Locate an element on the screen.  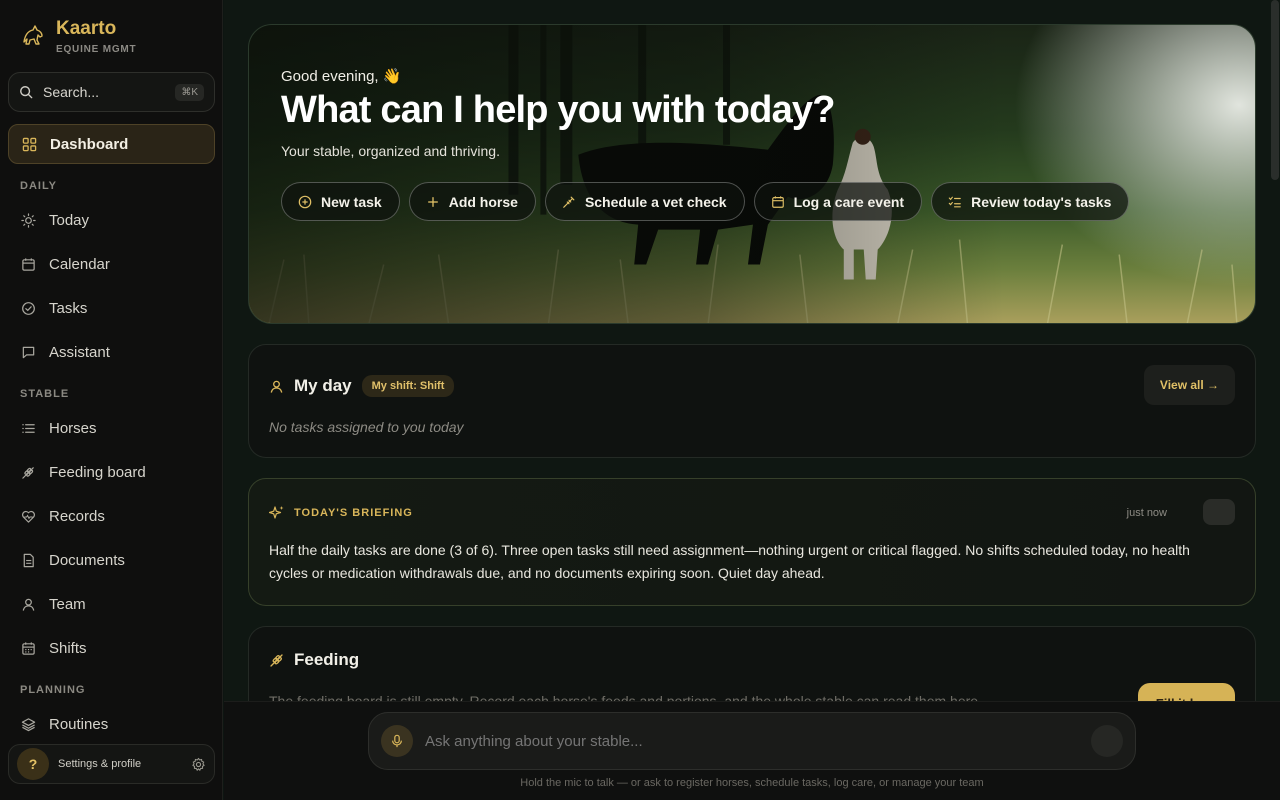
sidebar-item-tasks: Tasks is located at coordinates (111, 308).